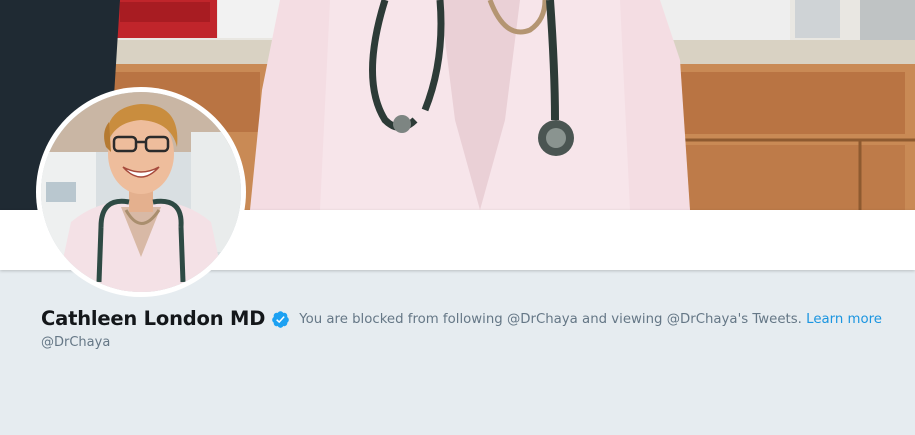  What do you see at coordinates (141, 192) in the screenshot?
I see `profile-avatar` at bounding box center [141, 192].